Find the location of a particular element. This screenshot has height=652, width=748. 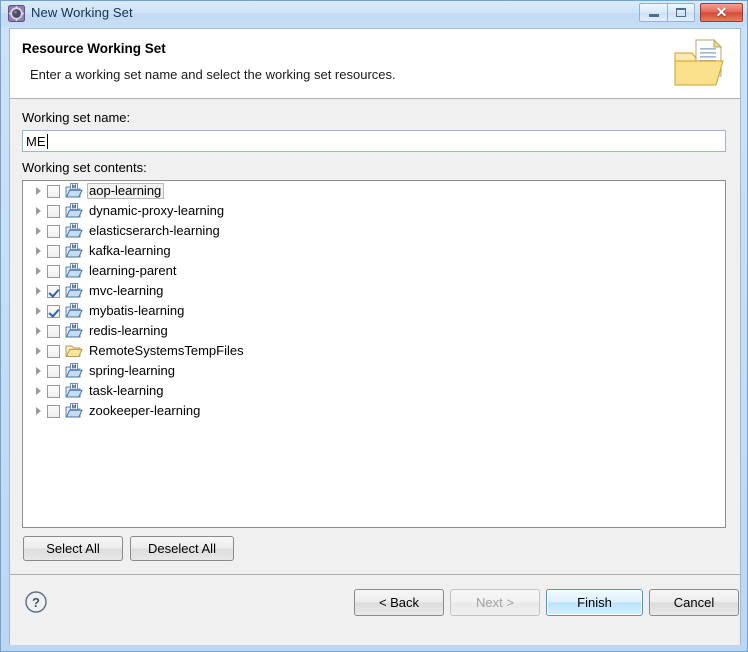

tree-row: Mlearning-parent is located at coordinates (374, 271).